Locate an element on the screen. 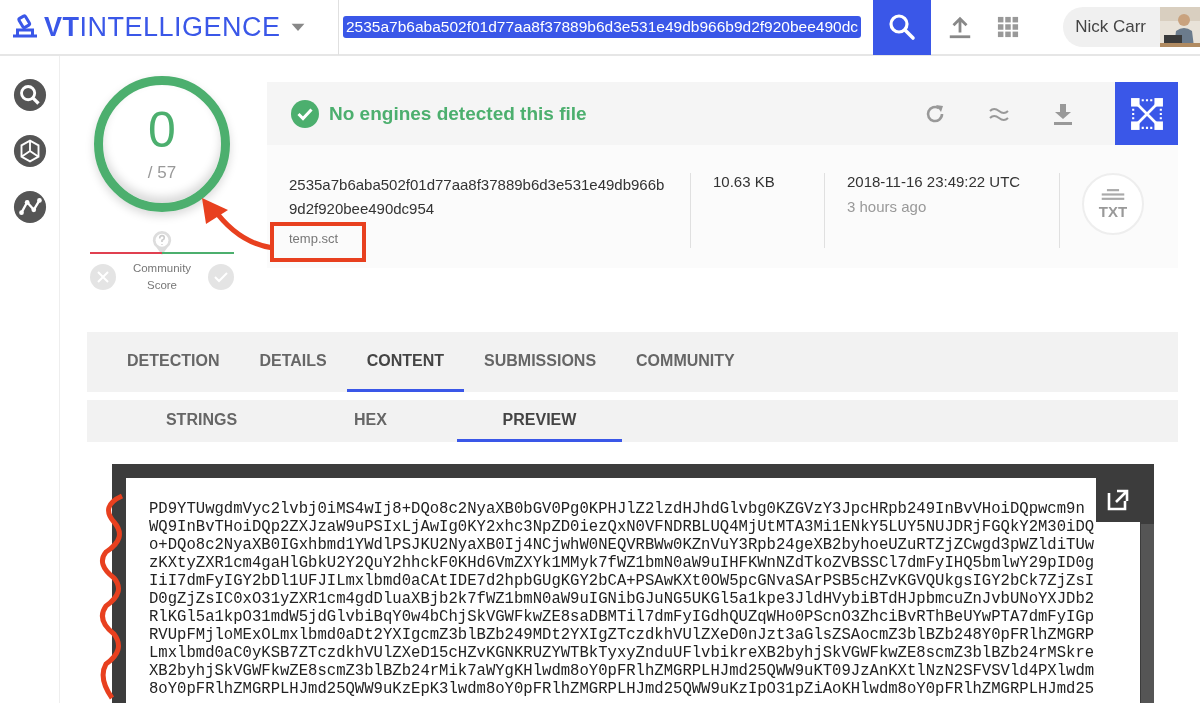  detection-message: No engines detected this file is located at coordinates (458, 113).